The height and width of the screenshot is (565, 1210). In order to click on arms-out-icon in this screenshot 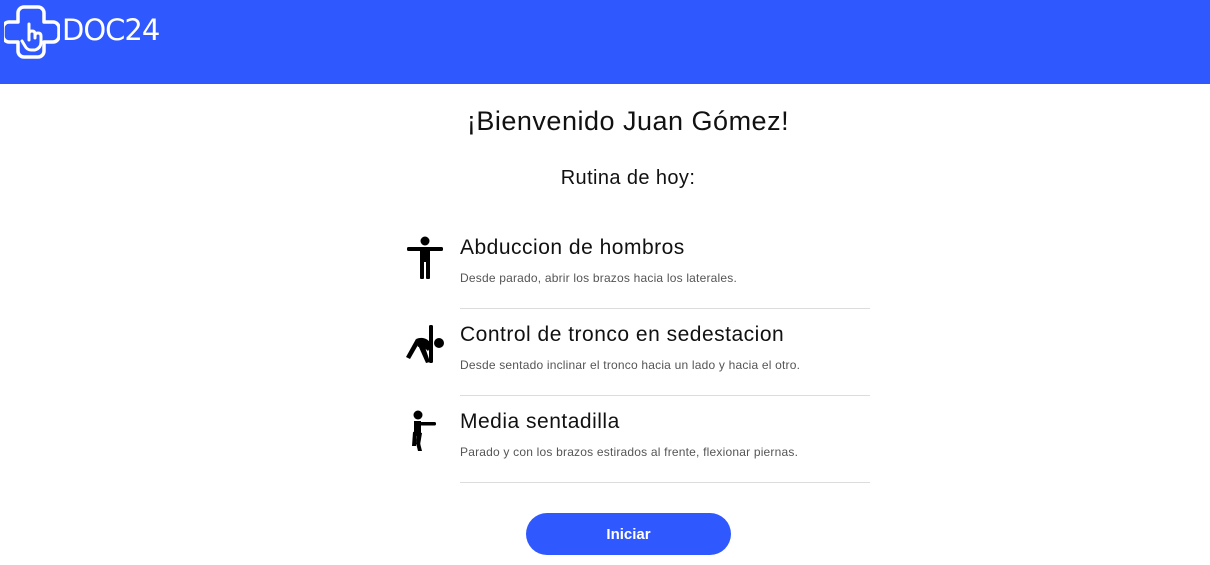, I will do `click(424, 258)`.